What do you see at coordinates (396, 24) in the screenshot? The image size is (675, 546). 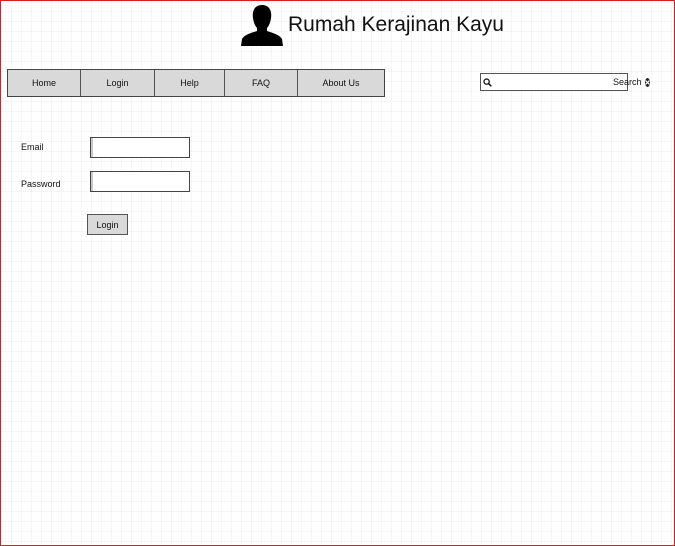 I see `page-title: Rumah Kerajinan Kayu` at bounding box center [396, 24].